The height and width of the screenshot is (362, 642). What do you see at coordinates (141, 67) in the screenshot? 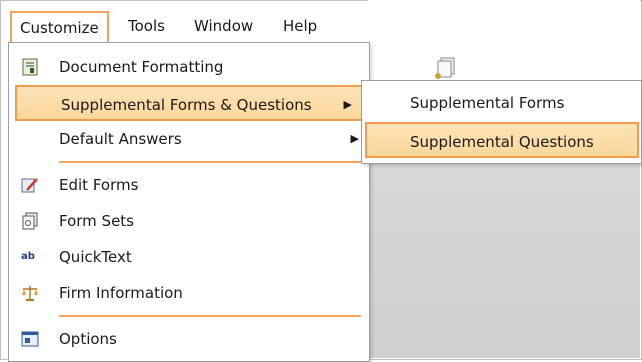
I see `document-formatting-label: Document Formatting` at bounding box center [141, 67].